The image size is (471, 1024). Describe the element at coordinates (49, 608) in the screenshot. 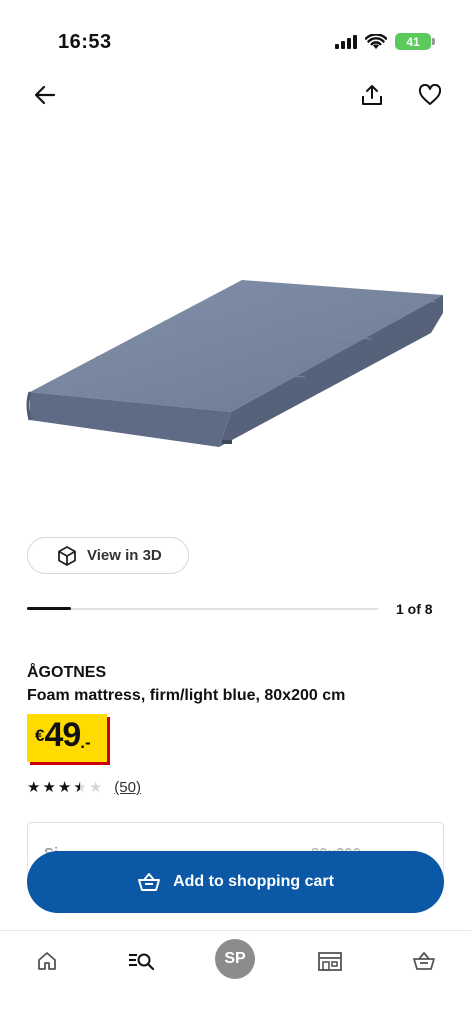

I see `image-pager-progress` at that location.